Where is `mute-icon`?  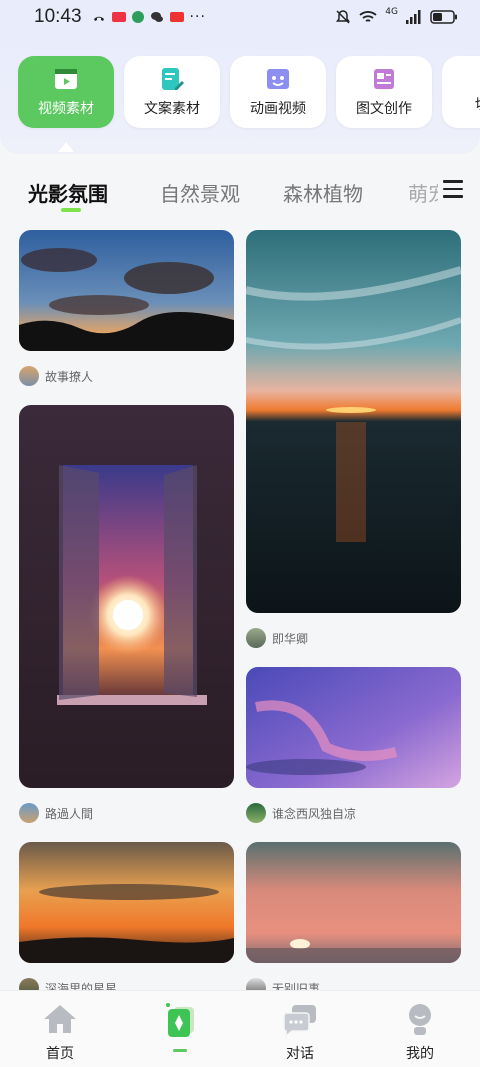 mute-icon is located at coordinates (343, 17).